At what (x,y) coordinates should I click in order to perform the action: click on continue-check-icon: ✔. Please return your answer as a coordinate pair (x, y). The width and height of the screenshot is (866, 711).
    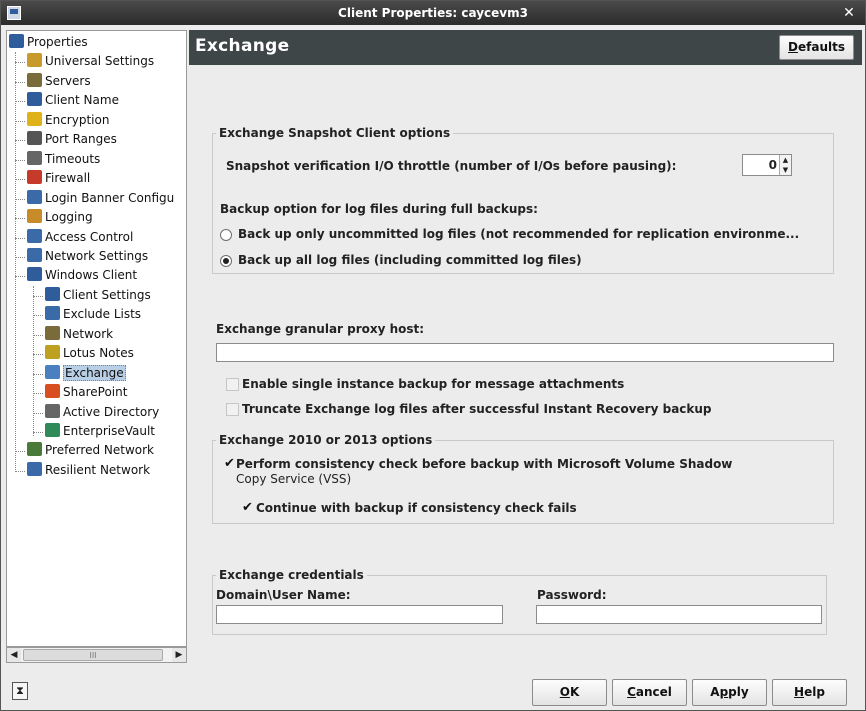
    Looking at the image, I should click on (247, 507).